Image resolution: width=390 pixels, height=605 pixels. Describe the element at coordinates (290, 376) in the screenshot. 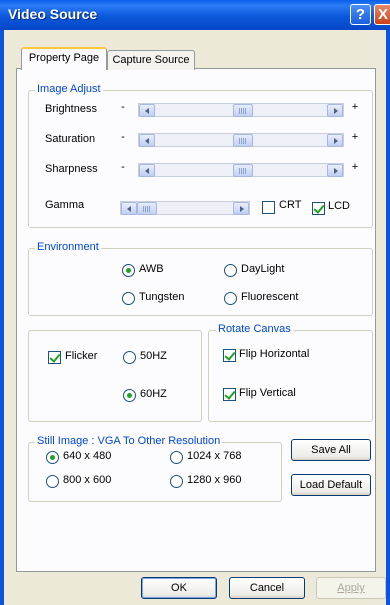

I see `rotate-canvas-group` at that location.